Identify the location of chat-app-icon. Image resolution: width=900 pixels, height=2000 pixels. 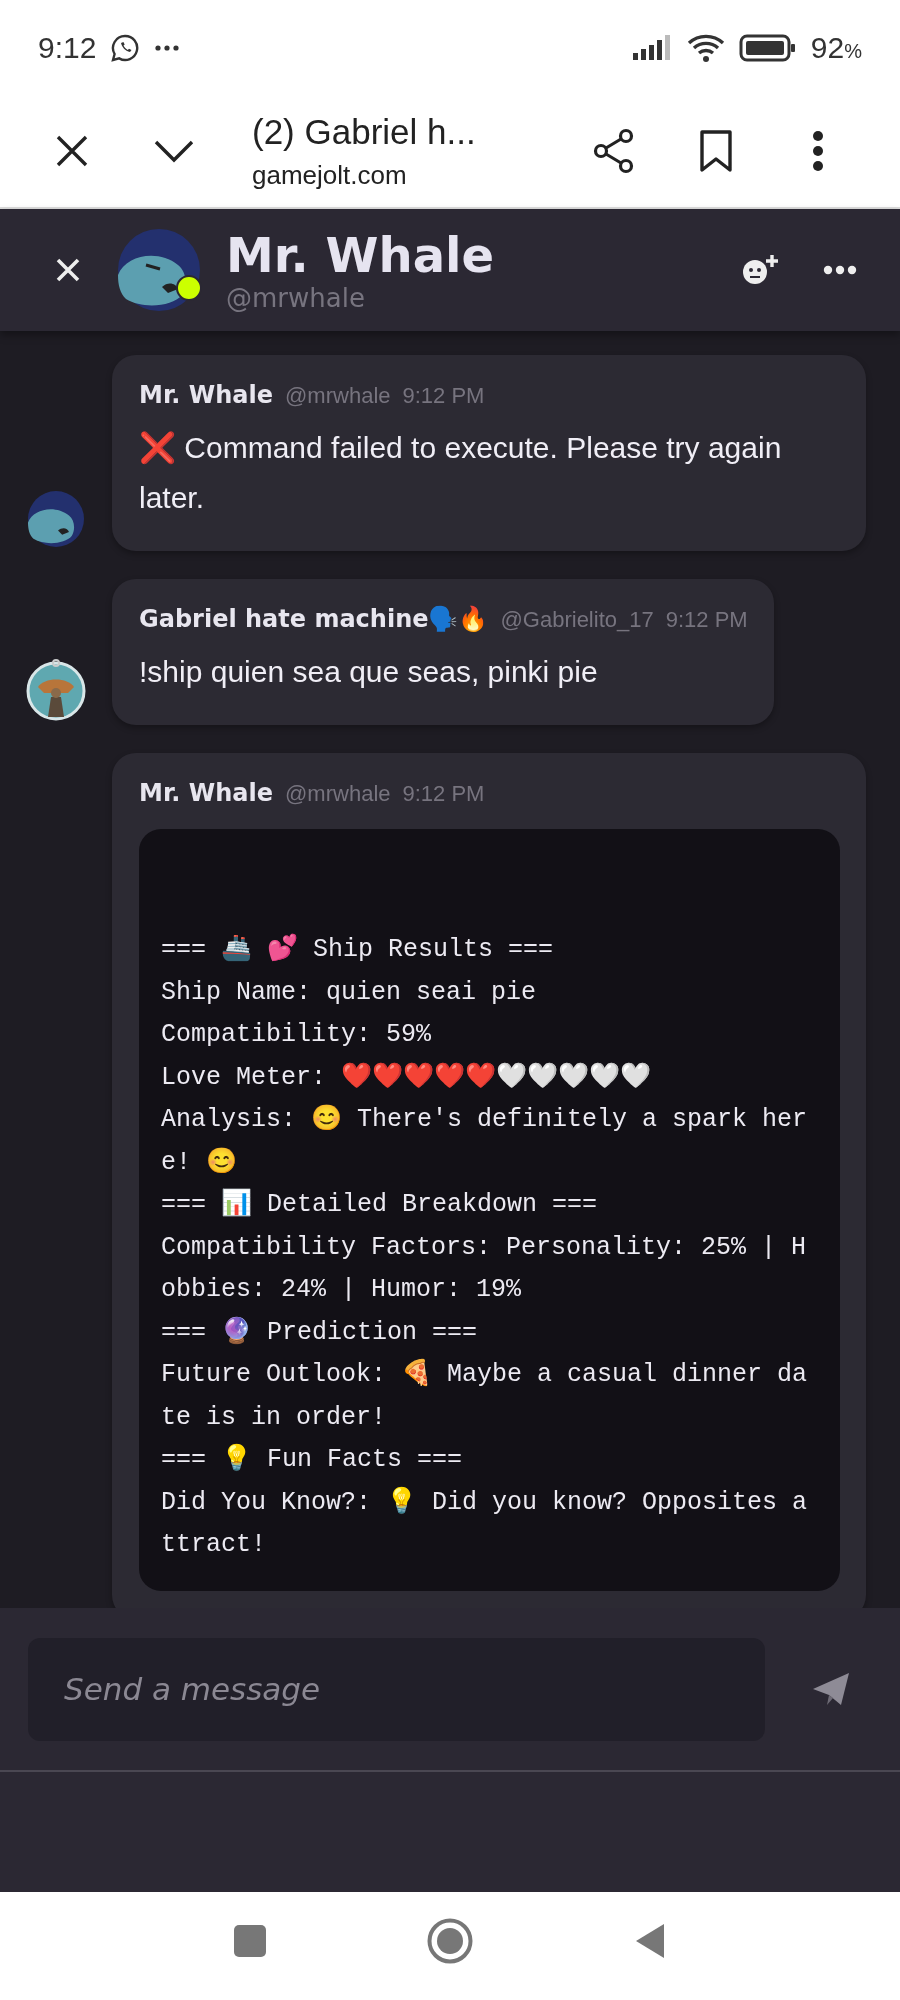
(125, 47).